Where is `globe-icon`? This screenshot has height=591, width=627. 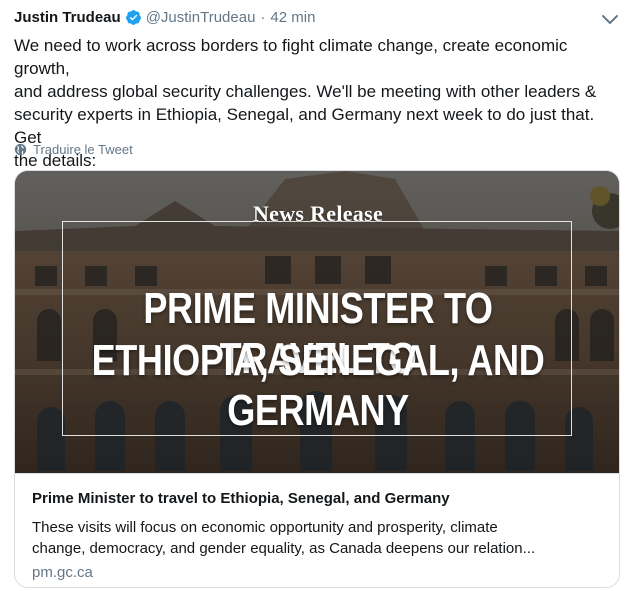
globe-icon is located at coordinates (20, 149).